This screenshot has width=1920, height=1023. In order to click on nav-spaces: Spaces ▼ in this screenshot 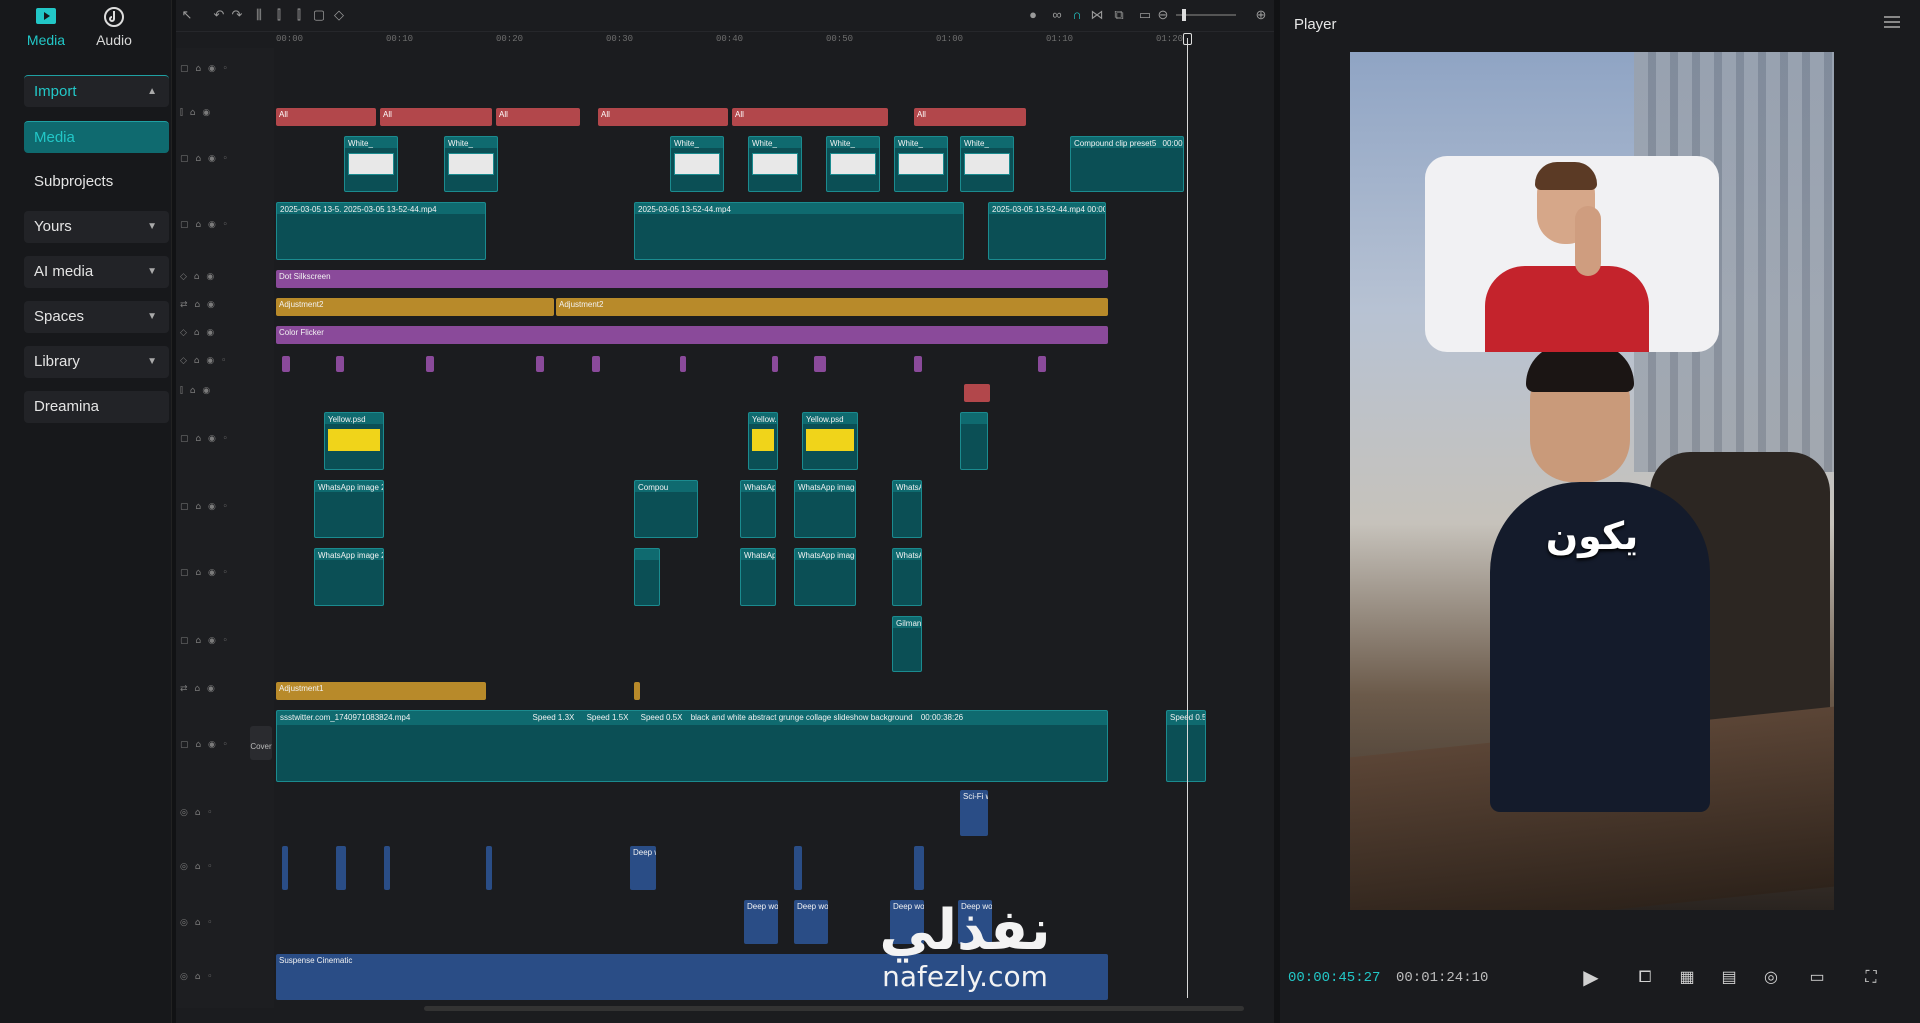, I will do `click(96, 317)`.